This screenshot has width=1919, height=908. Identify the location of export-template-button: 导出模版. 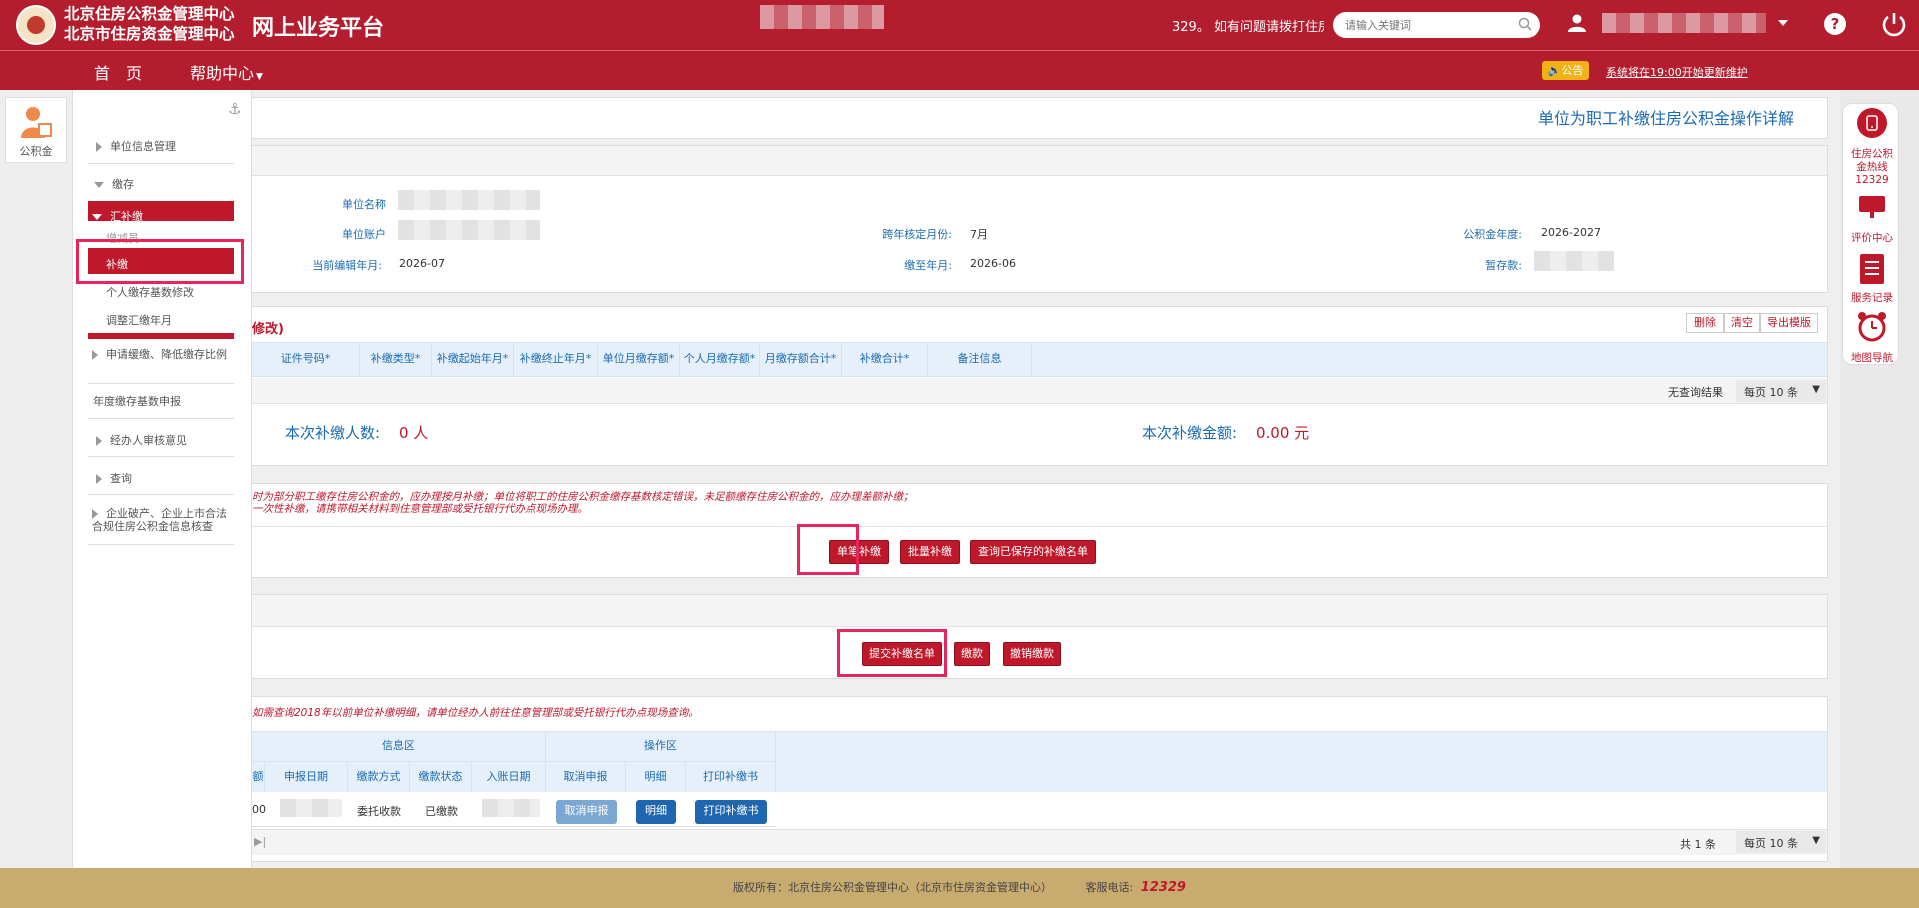
(1789, 323).